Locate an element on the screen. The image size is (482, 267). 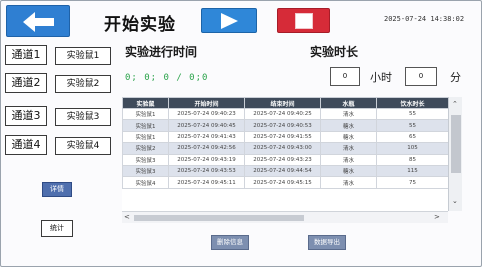
horizontal-scrollbar: < > is located at coordinates (285, 217).